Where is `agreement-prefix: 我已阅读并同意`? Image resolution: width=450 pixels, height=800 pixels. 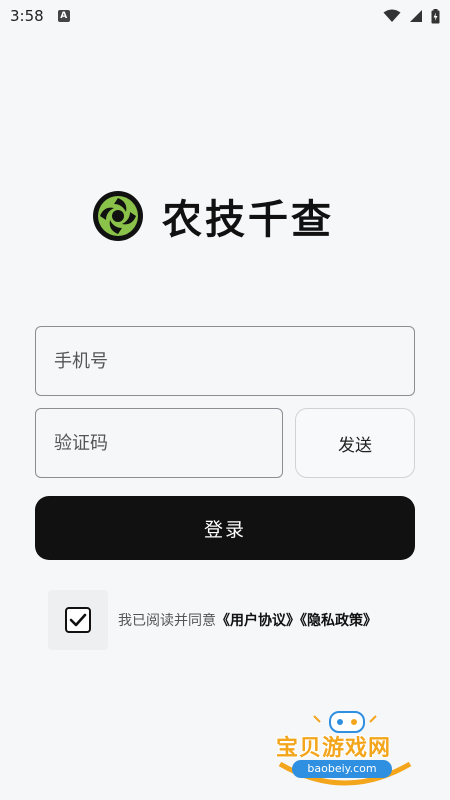 agreement-prefix: 我已阅读并同意 is located at coordinates (167, 621).